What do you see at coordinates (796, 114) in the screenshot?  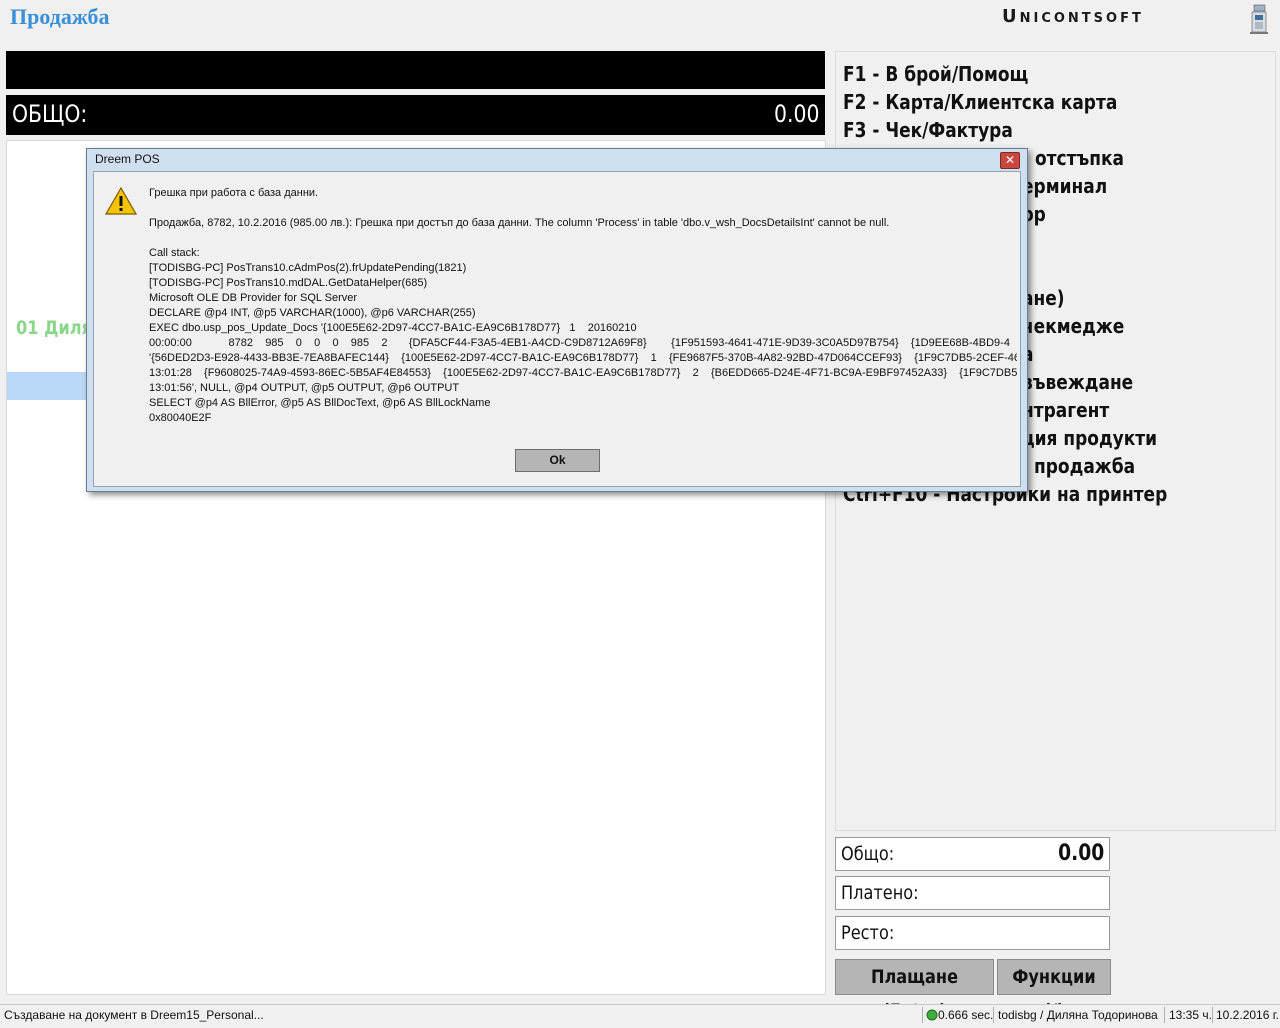 I see `total-value: 0.00` at bounding box center [796, 114].